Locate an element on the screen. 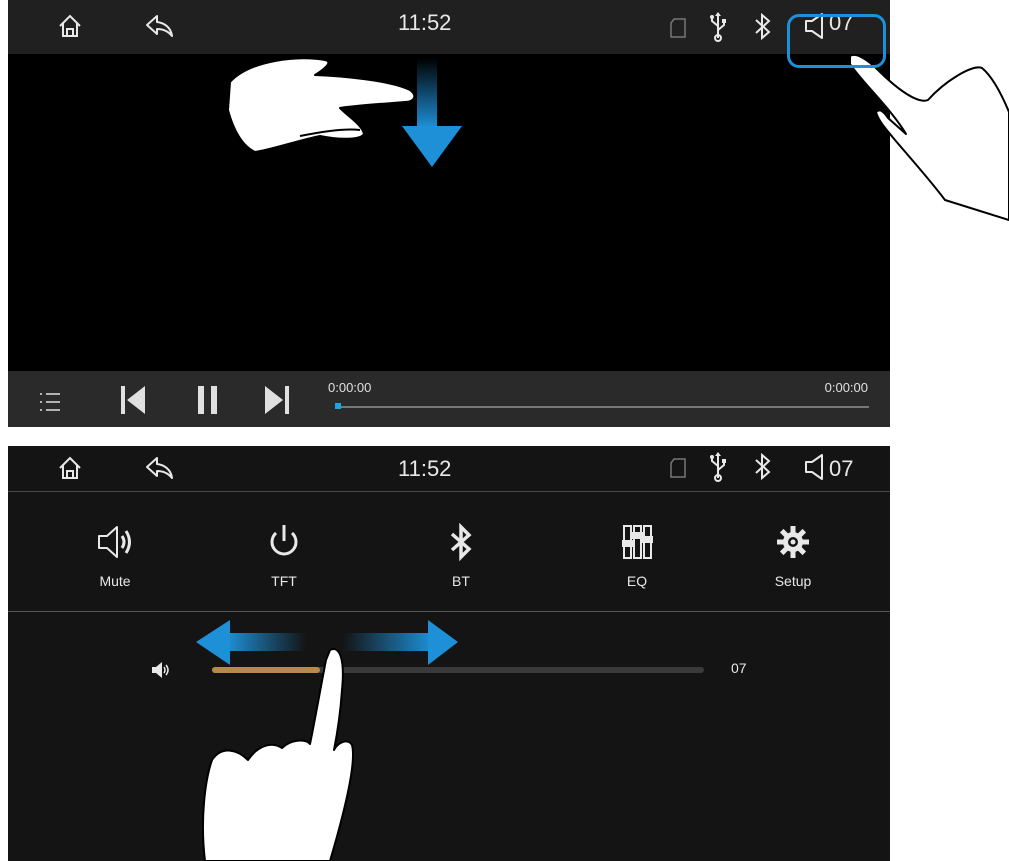  media-control-bar: 0:00:00 0:00:00 is located at coordinates (449, 399).